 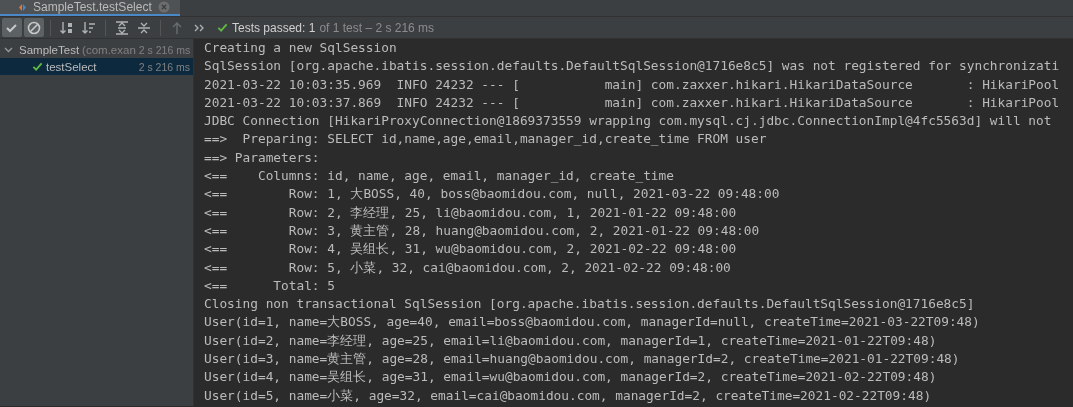 I want to click on status-detail: of 1 test – 2 s 216 ms, so click(x=377, y=27).